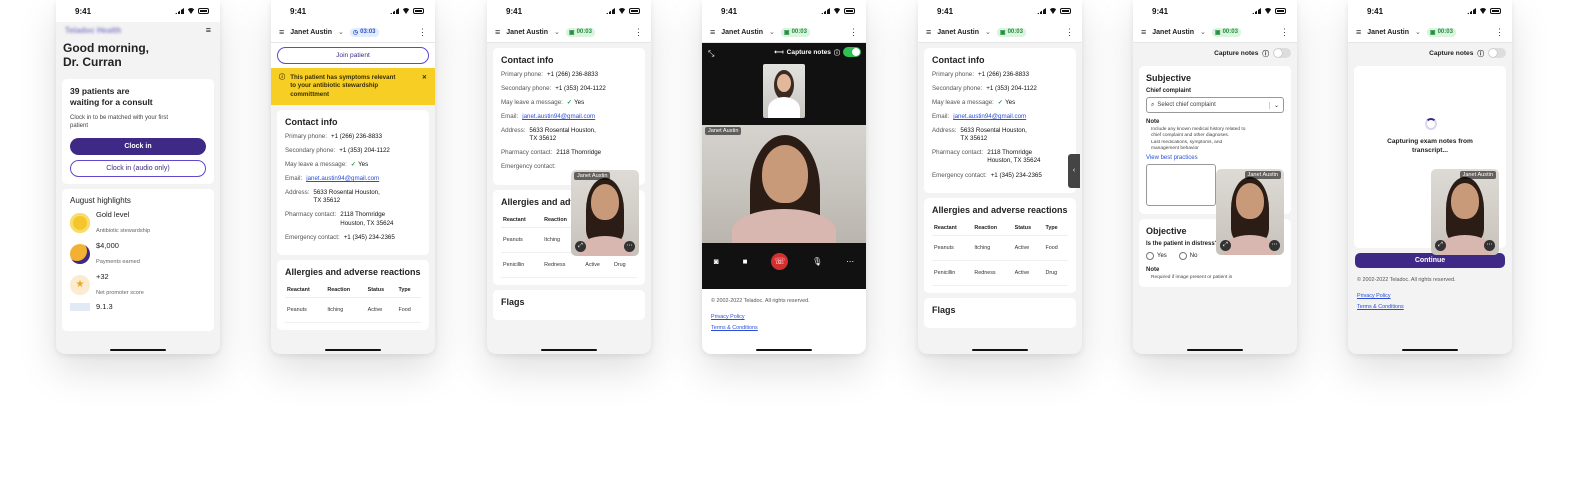  What do you see at coordinates (569, 75) in the screenshot?
I see `primary-phone-row: Primary phone: +1 (266) 236-8833` at bounding box center [569, 75].